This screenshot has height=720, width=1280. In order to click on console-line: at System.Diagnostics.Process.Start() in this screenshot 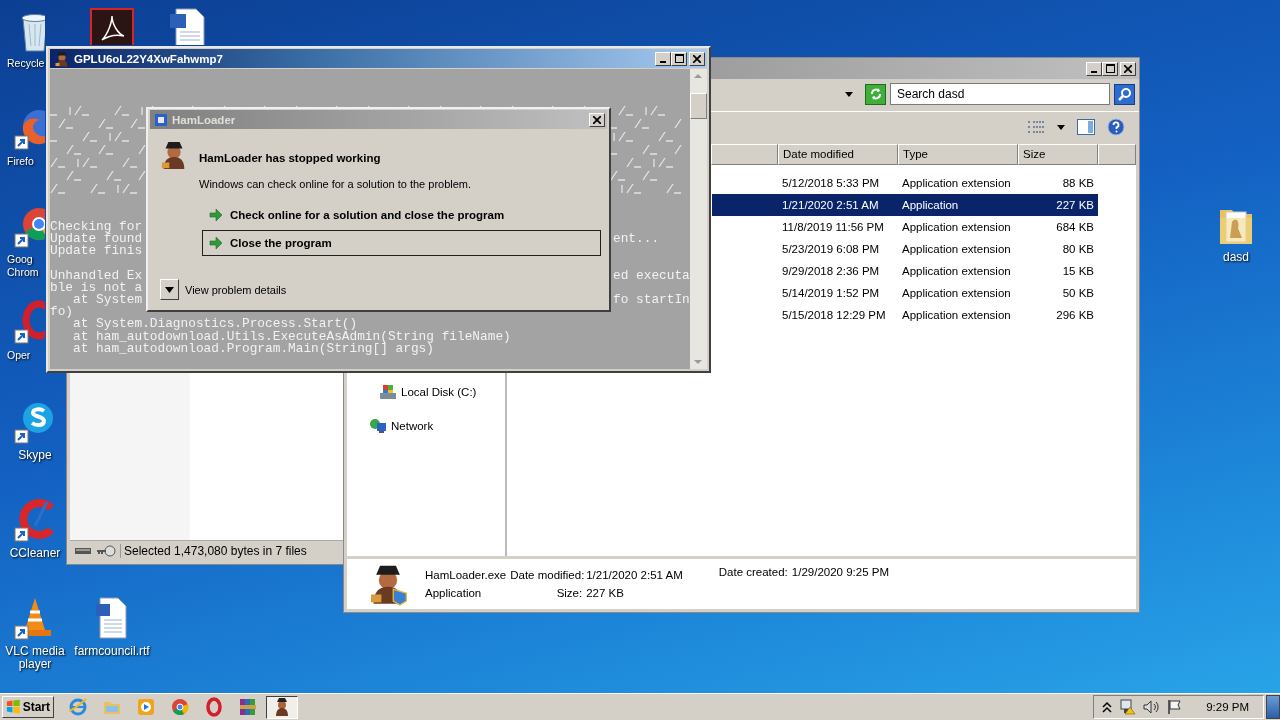, I will do `click(215, 324)`.